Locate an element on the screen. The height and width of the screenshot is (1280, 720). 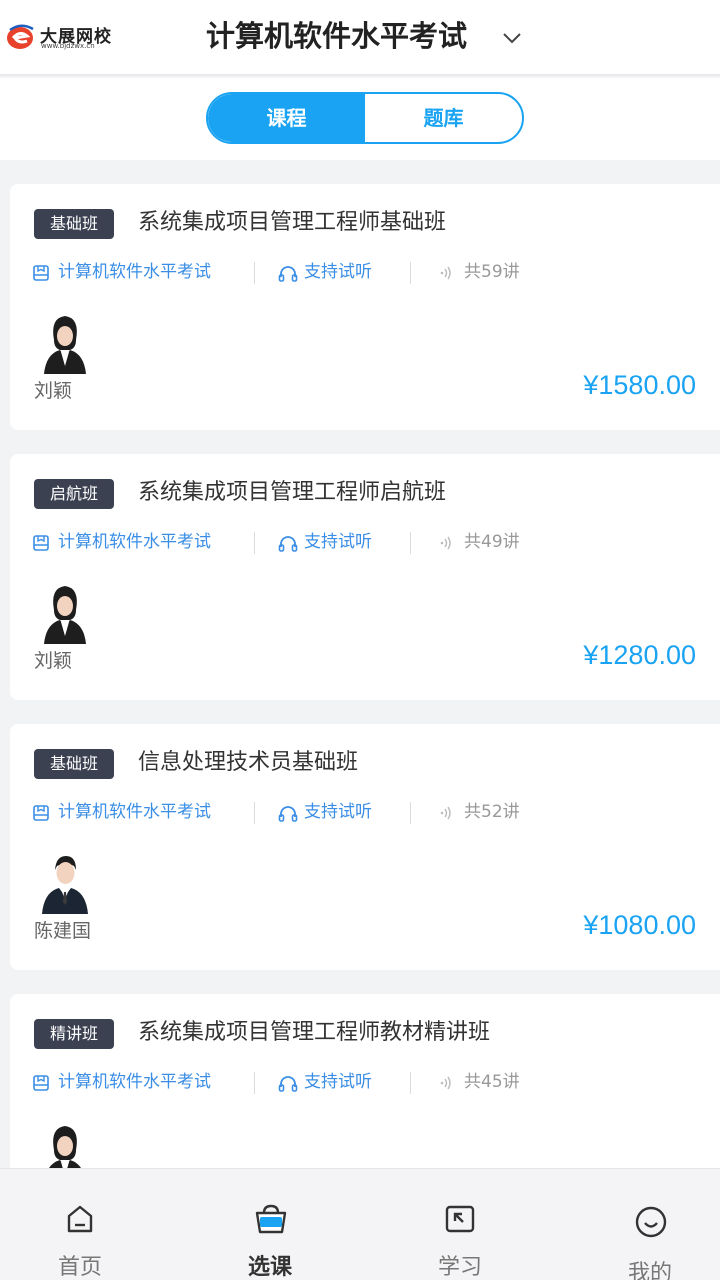
lesson-count-label: 共52讲 is located at coordinates (492, 812).